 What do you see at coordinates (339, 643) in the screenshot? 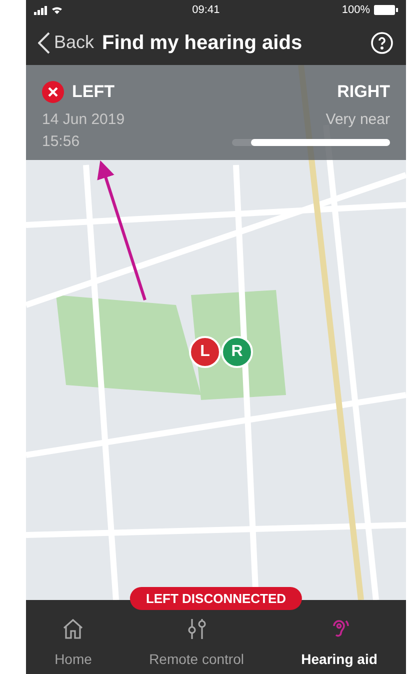
I see `tab: Hearing aid` at bounding box center [339, 643].